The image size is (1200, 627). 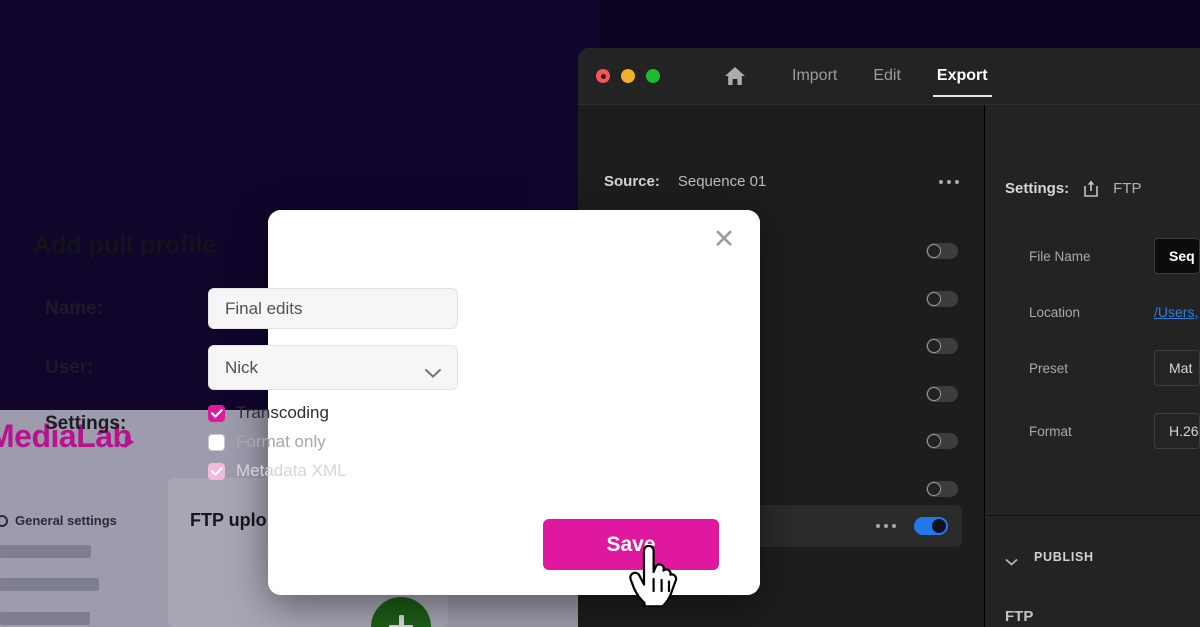 I want to click on tab-export: Export, so click(x=962, y=76).